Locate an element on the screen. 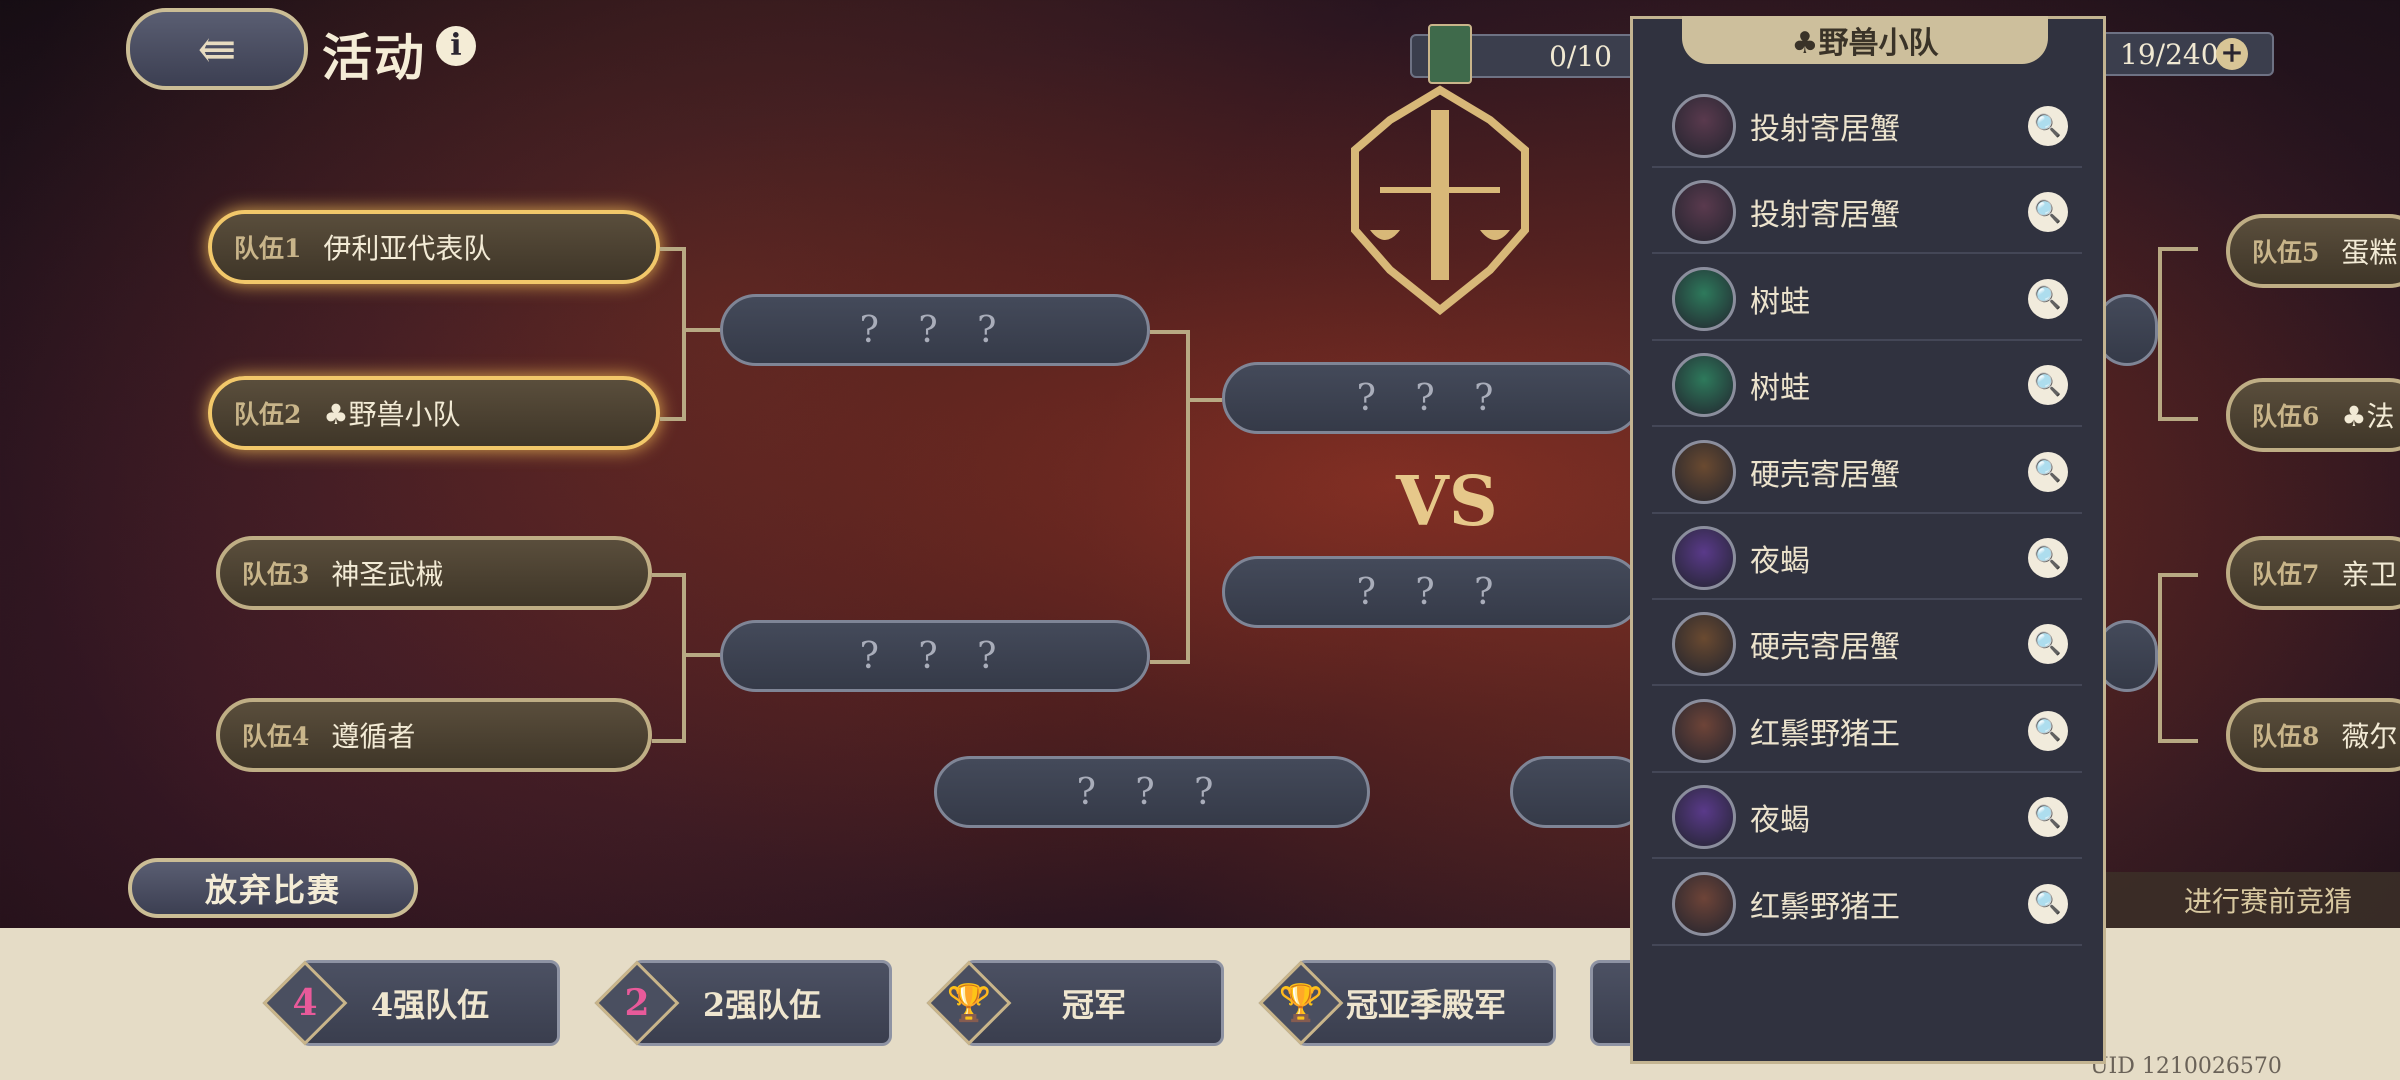  team-tag: 队伍3 is located at coordinates (276, 574).